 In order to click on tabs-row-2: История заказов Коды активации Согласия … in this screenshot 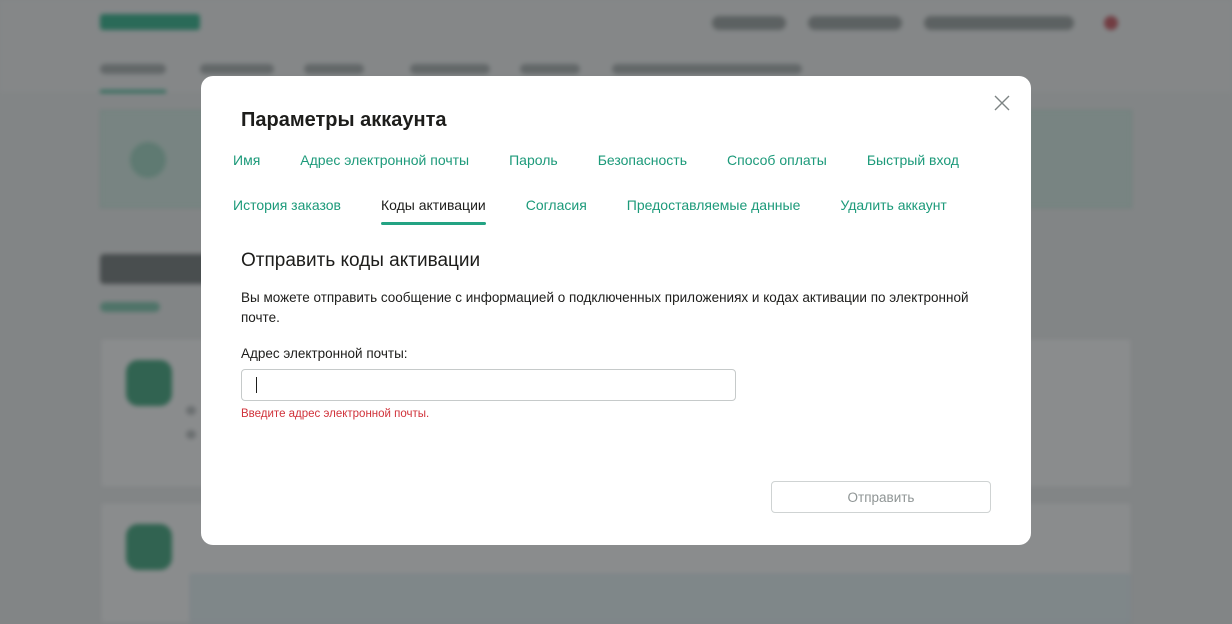, I will do `click(590, 211)`.